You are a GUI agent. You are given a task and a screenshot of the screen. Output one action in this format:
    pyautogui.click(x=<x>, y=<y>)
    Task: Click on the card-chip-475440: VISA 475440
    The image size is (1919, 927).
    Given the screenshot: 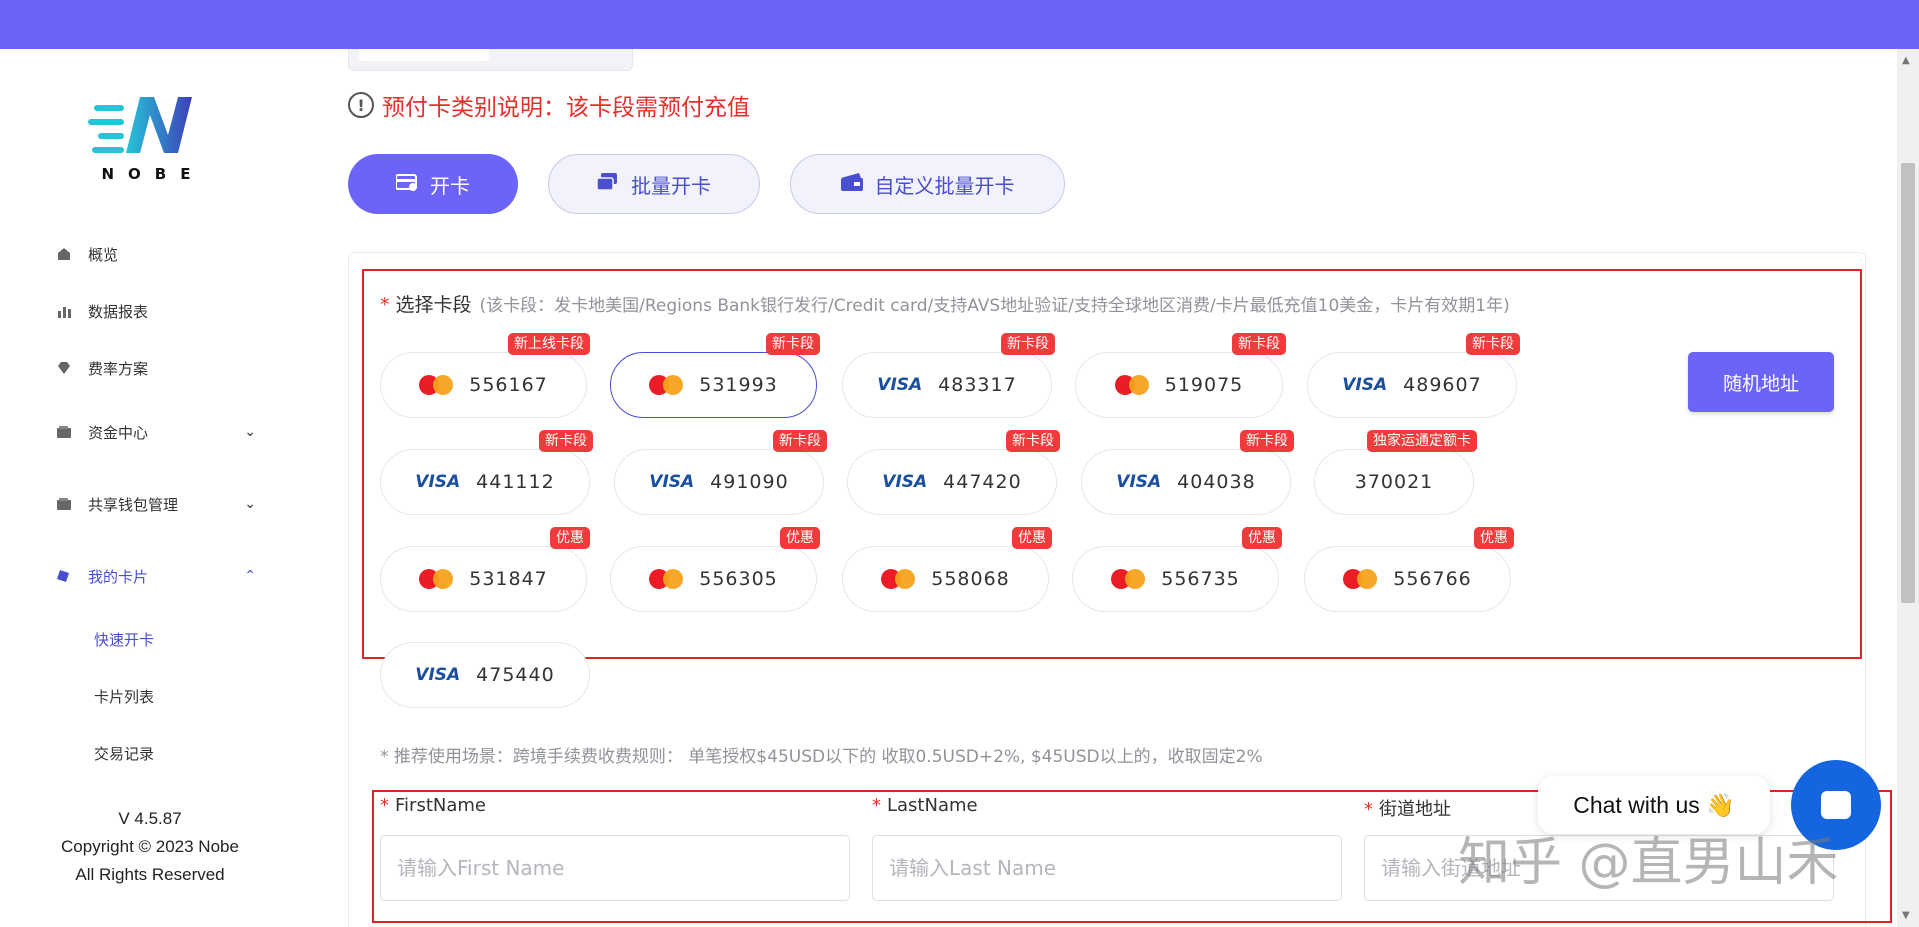 What is the action you would take?
    pyautogui.click(x=485, y=675)
    